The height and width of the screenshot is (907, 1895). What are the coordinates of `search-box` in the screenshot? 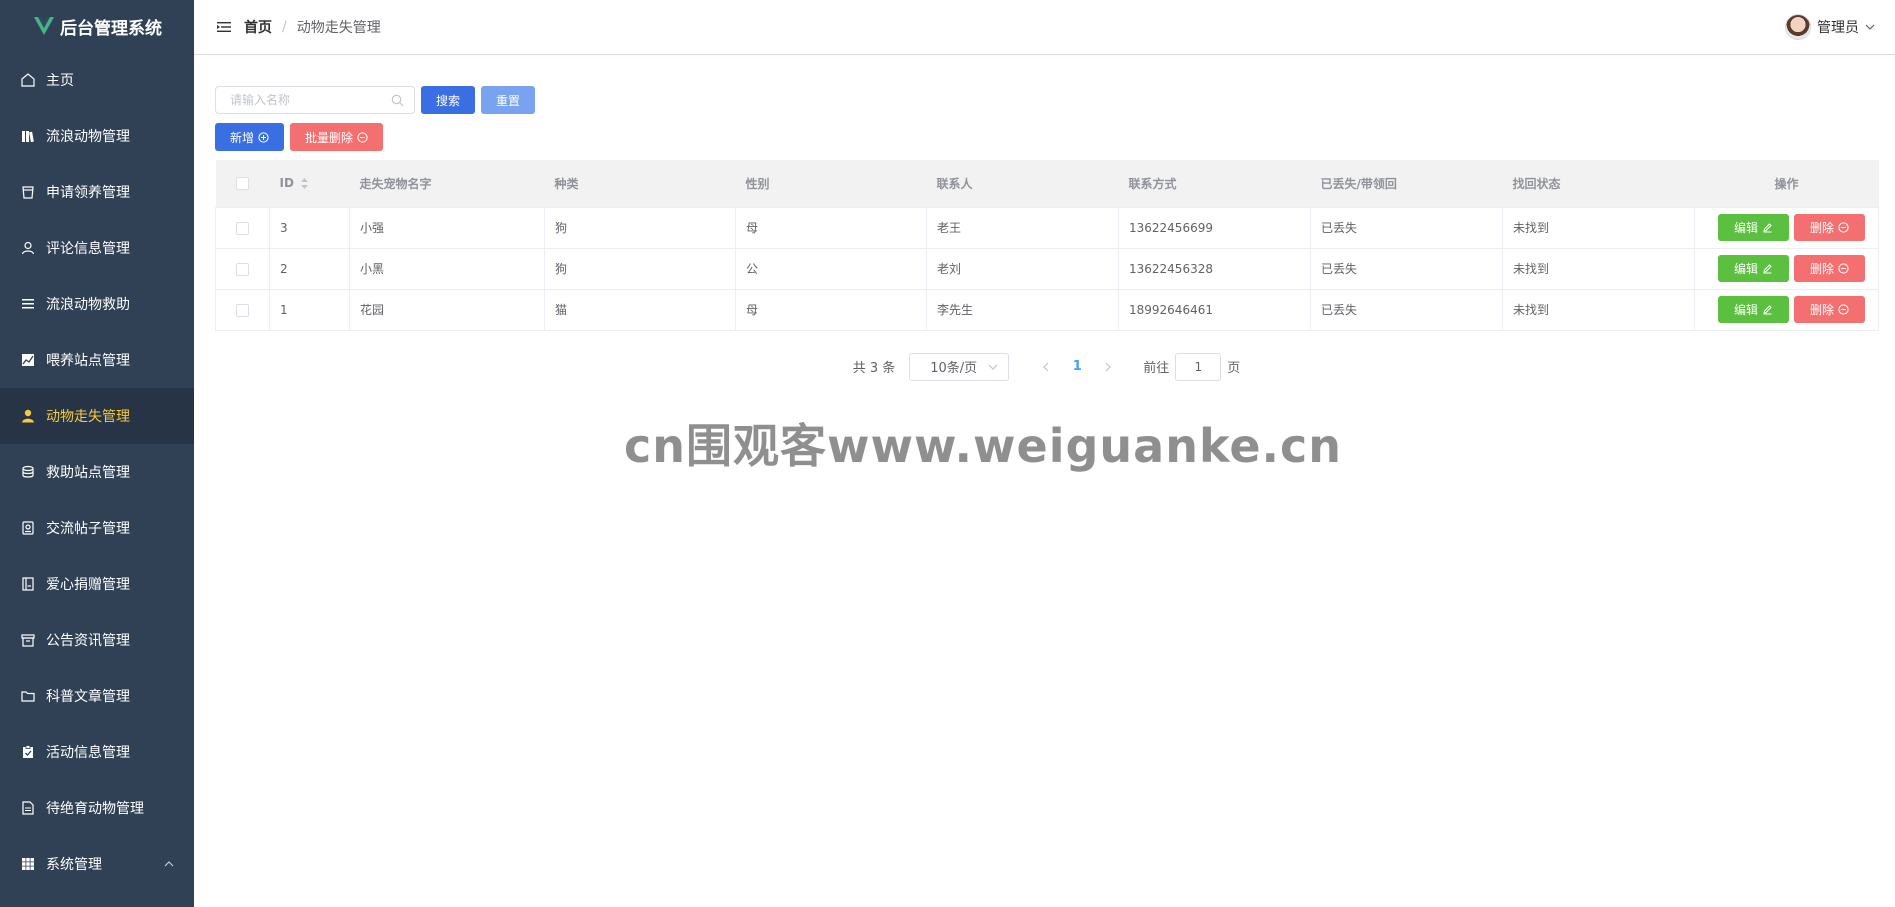 It's located at (315, 100).